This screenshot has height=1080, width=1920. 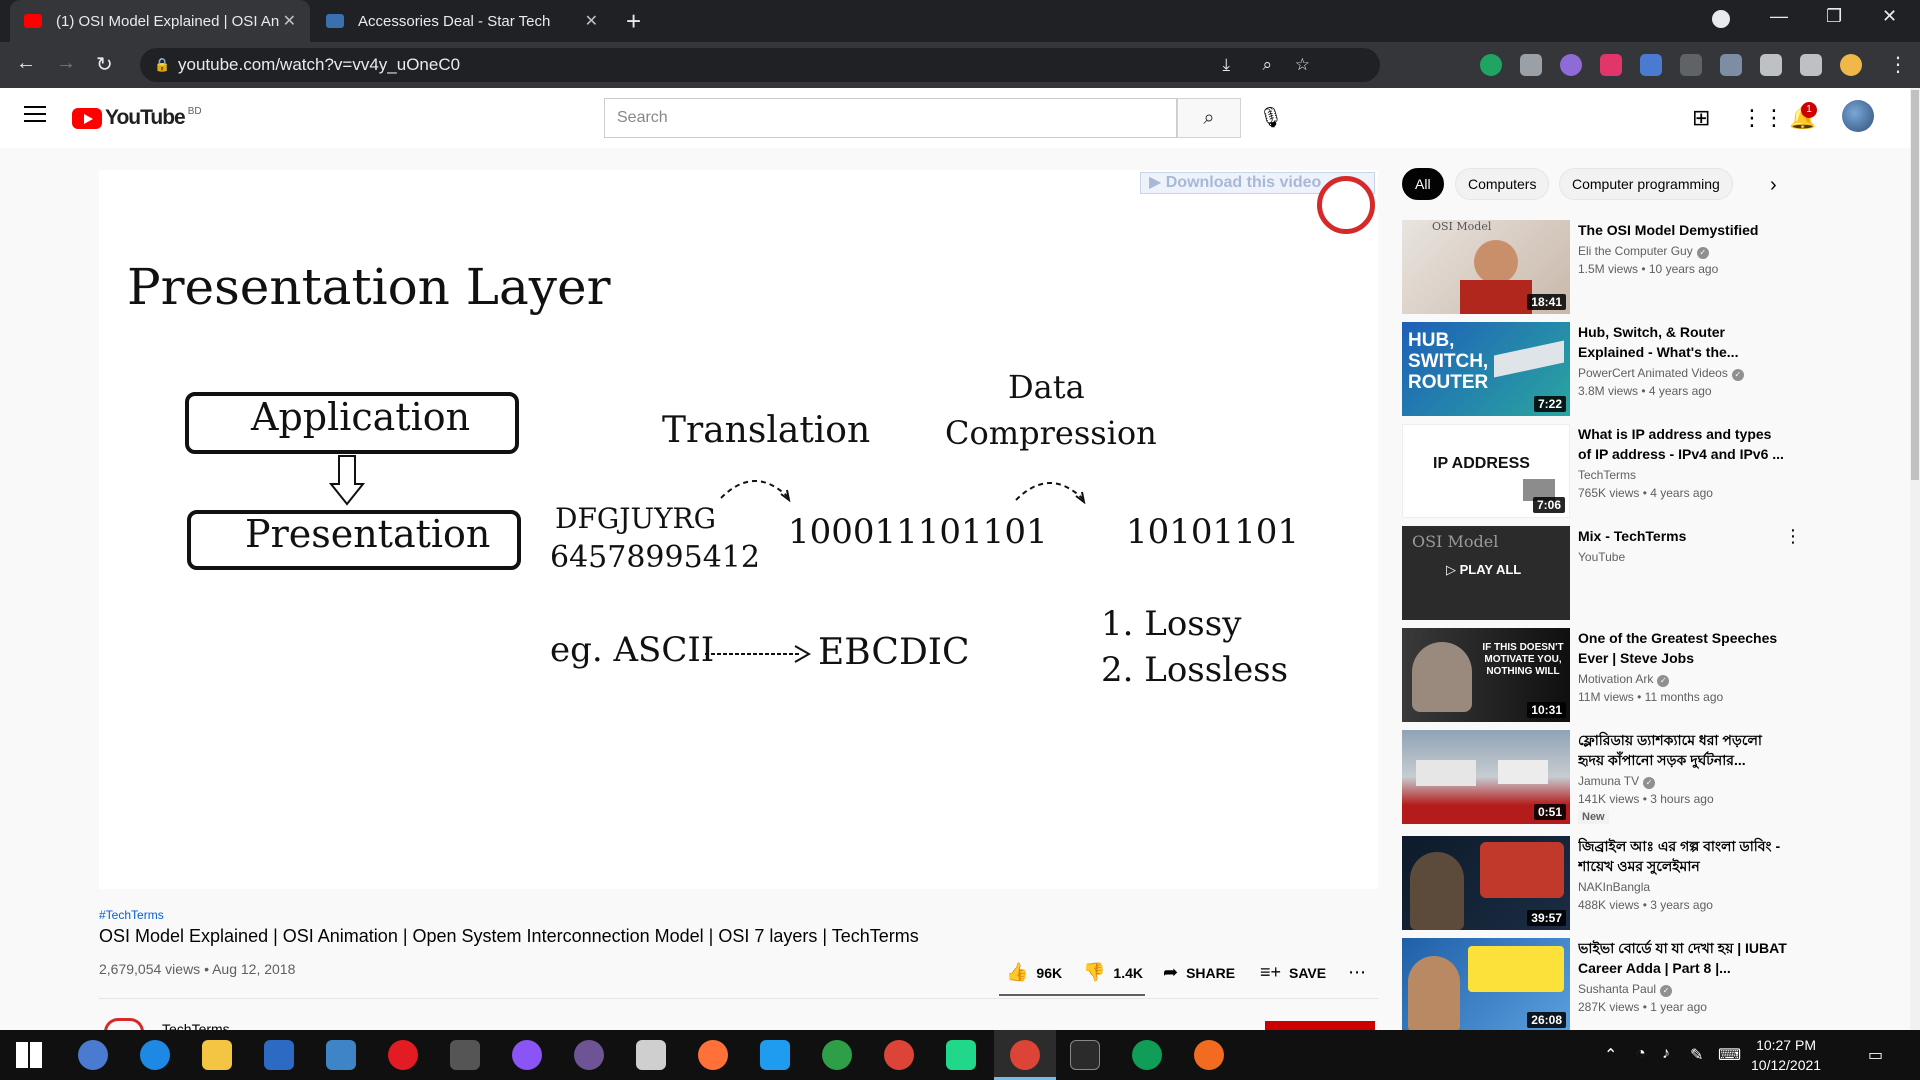 I want to click on binary-long: 100011101101, so click(x=918, y=532).